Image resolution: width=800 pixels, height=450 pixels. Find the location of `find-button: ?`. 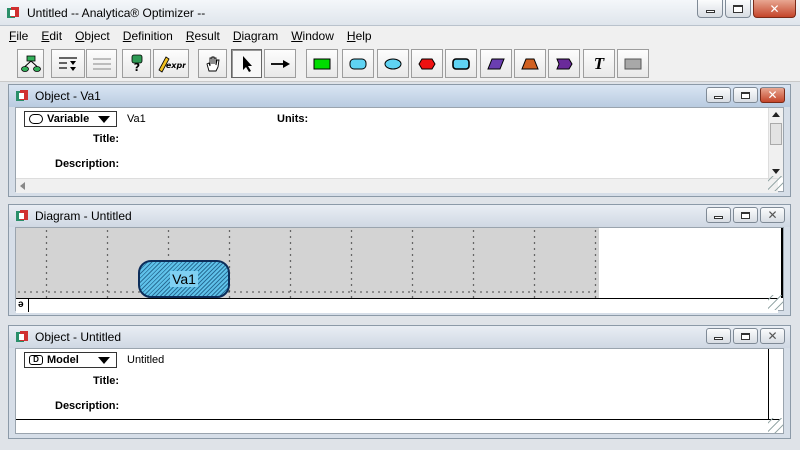

find-button: ? is located at coordinates (136, 63).